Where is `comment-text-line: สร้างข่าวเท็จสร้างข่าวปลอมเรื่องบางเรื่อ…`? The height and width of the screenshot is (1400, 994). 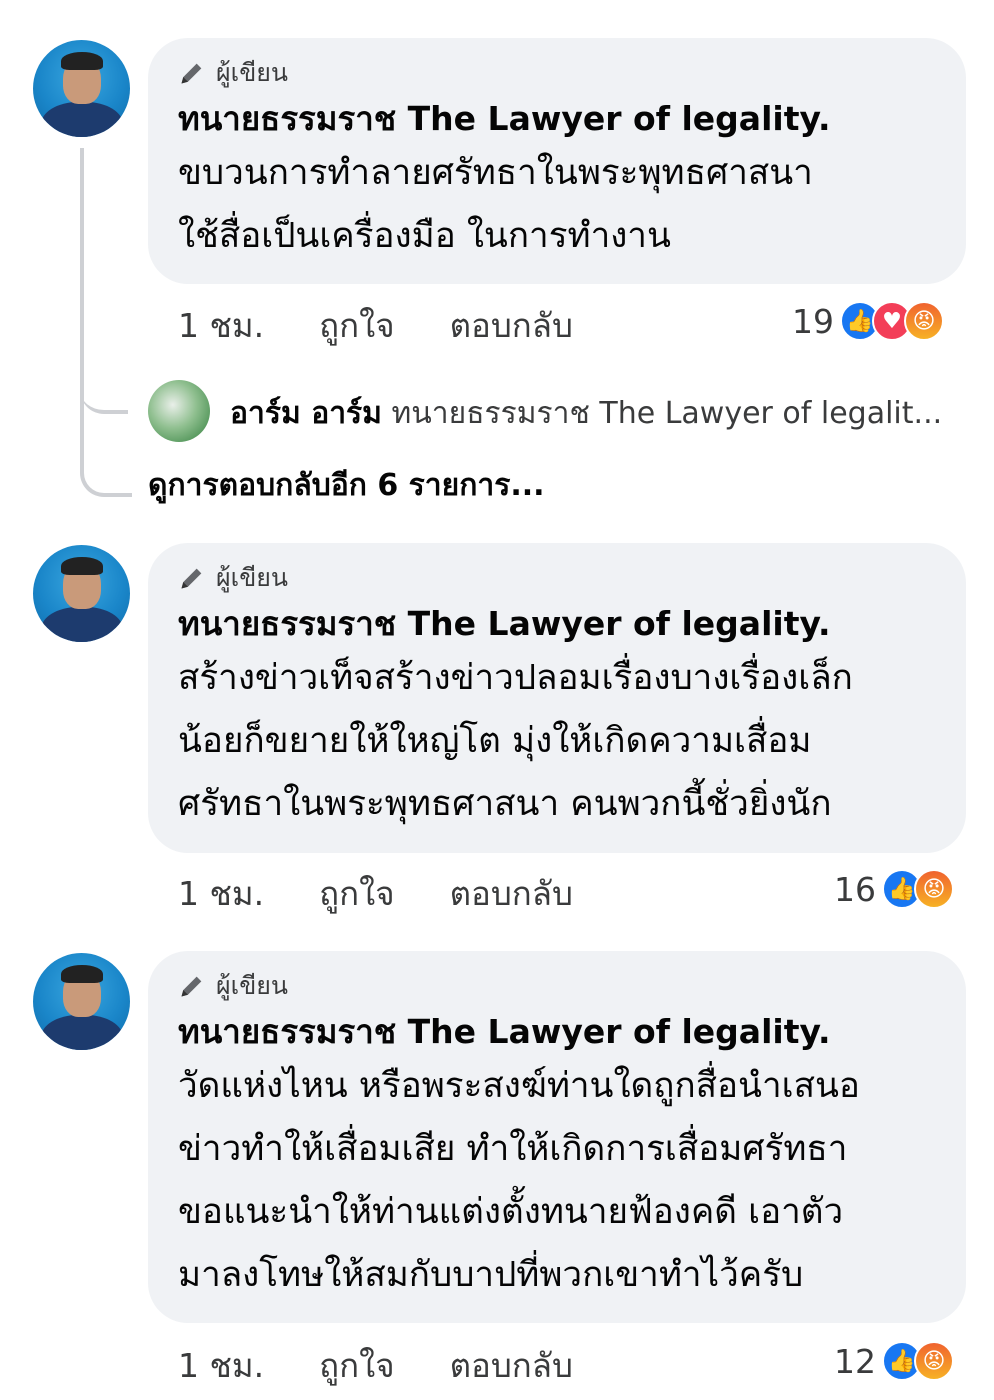
comment-text-line: สร้างข่าวเท็จสร้างข่าวปลอมเรื่องบางเรื่อ… is located at coordinates (515, 678).